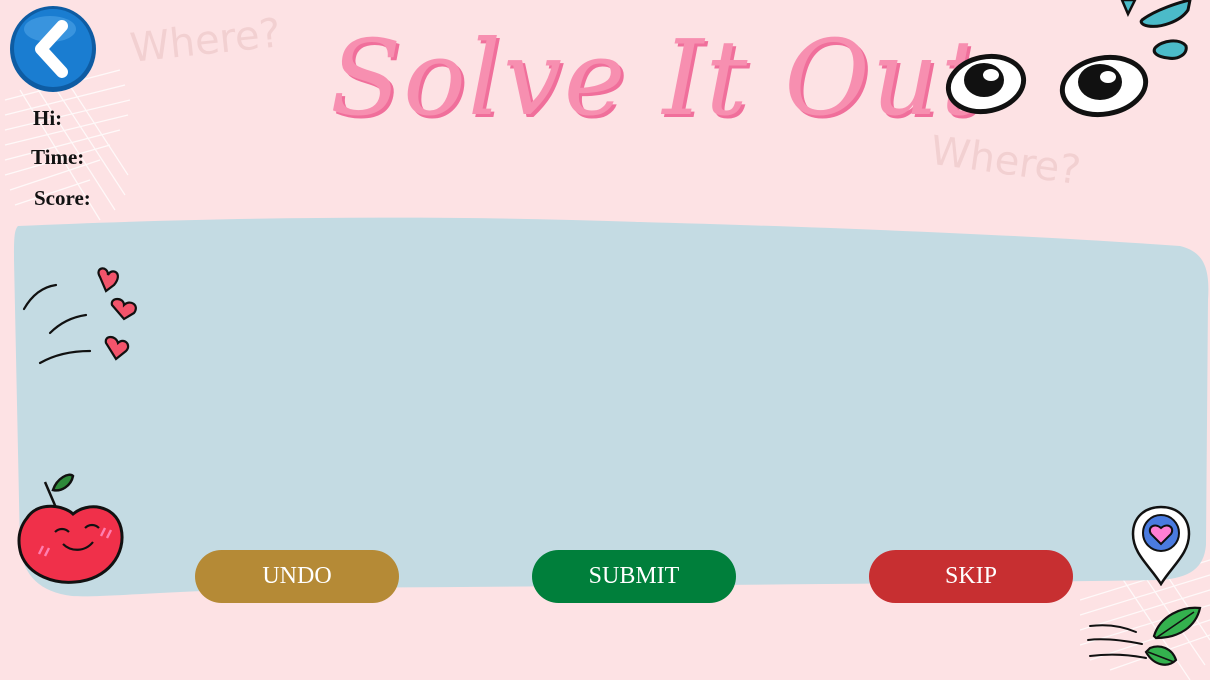  I want to click on score-label: Score:, so click(62, 198).